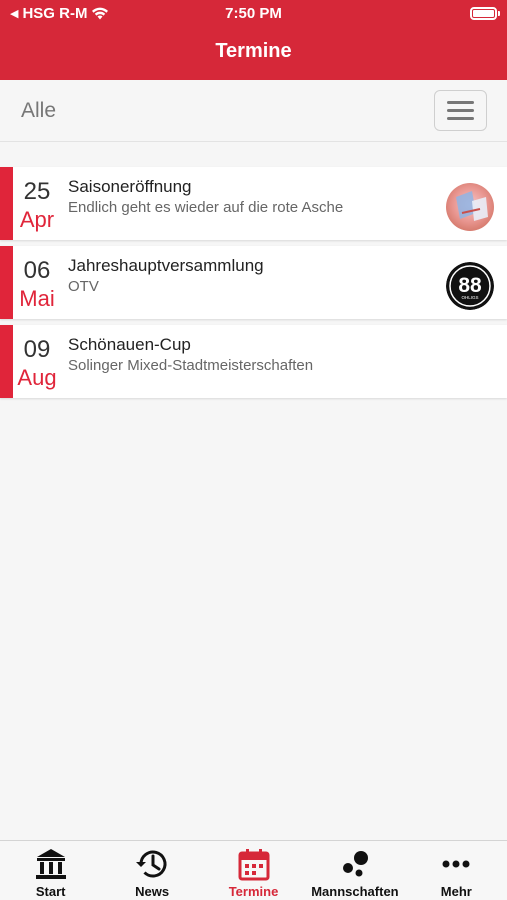 The image size is (507, 900). I want to click on tab-mannschaften: Mannschaften, so click(354, 870).